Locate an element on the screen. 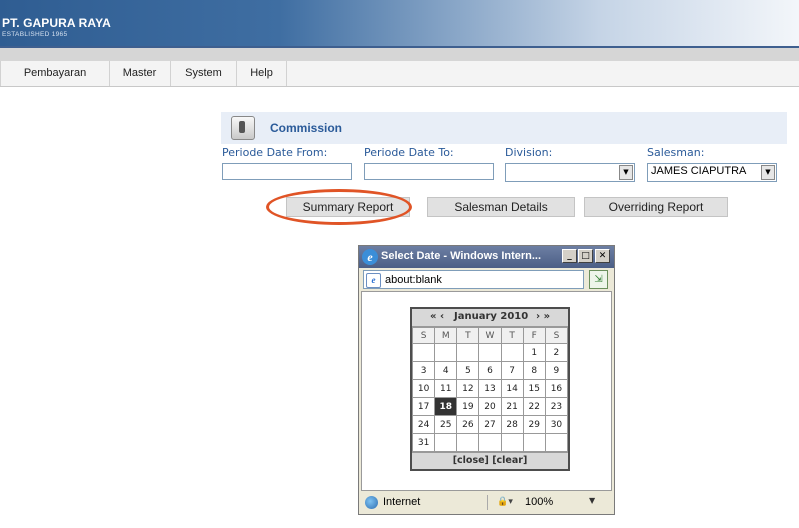 The width and height of the screenshot is (799, 528). calendar-weekday: M is located at coordinates (446, 335).